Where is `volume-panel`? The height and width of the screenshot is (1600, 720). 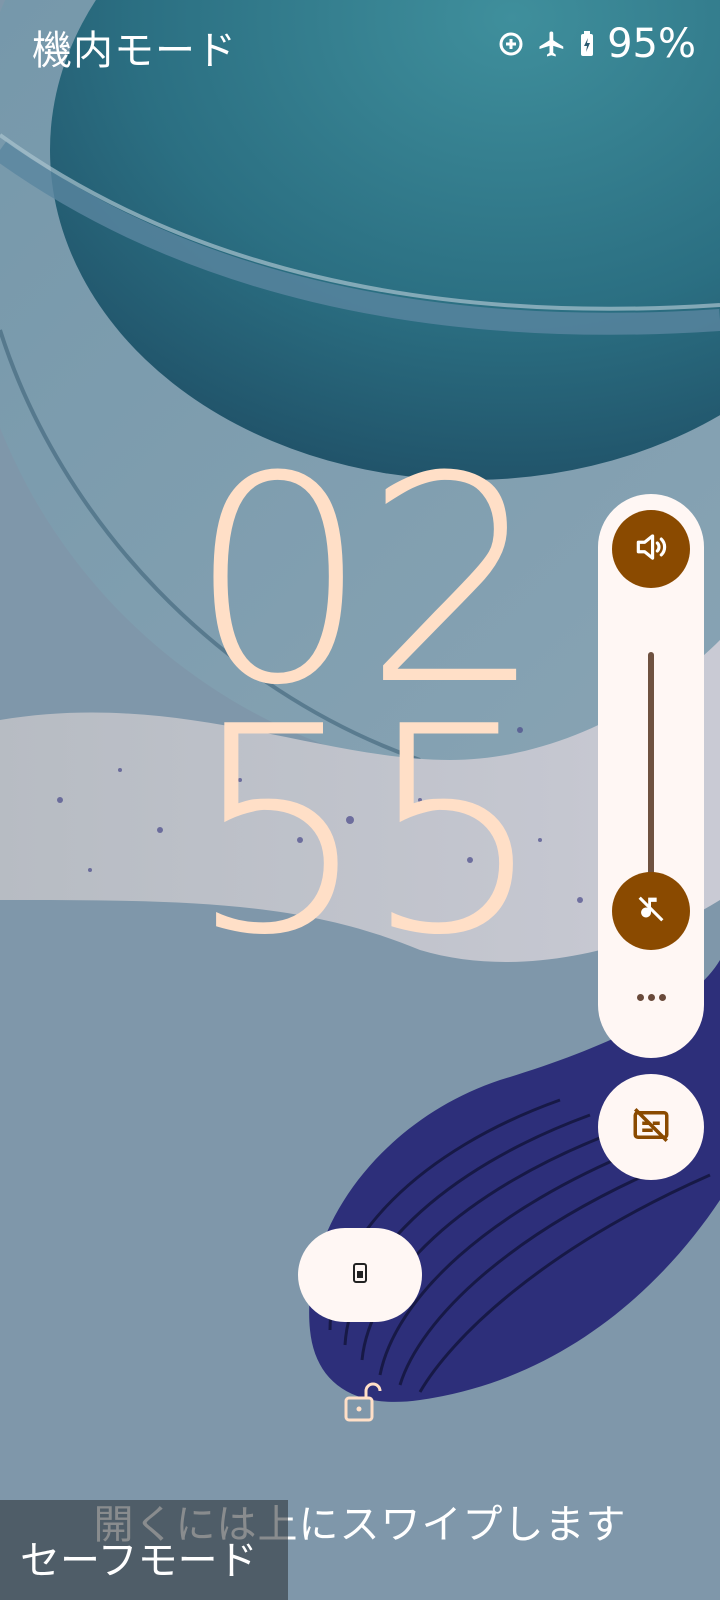 volume-panel is located at coordinates (651, 776).